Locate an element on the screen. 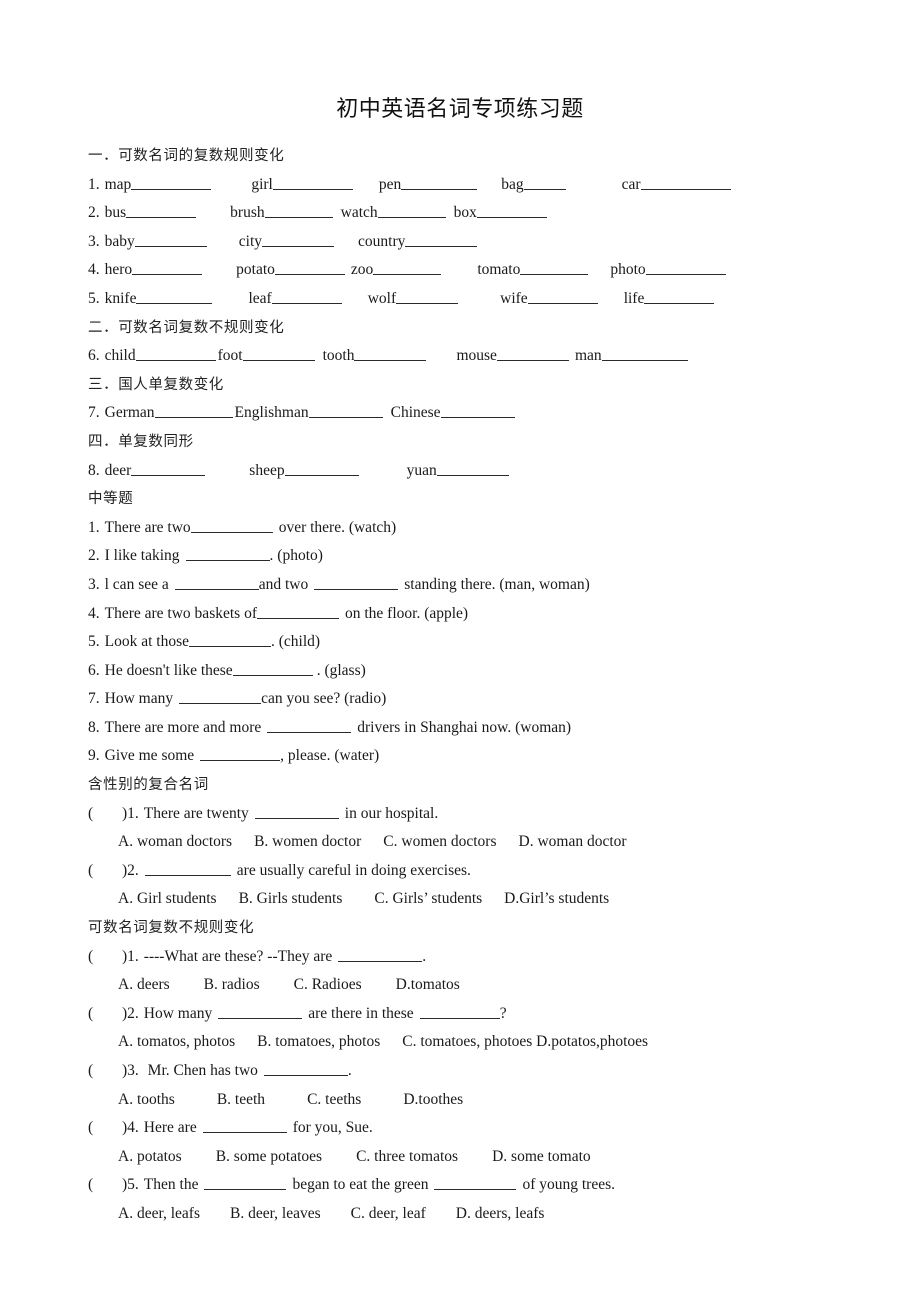  option-d: D. woman doctor is located at coordinates (573, 841).